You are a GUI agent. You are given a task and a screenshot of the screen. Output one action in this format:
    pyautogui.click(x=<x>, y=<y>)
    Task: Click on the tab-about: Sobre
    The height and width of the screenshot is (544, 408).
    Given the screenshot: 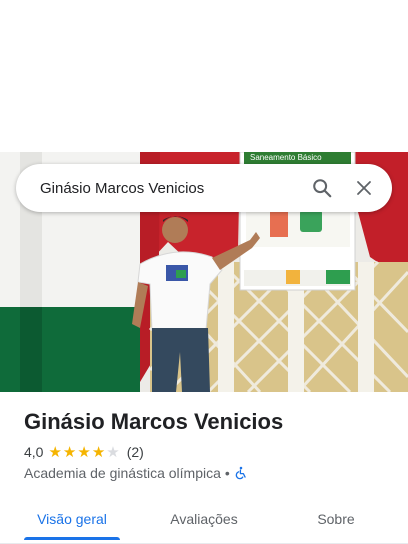 What is the action you would take?
    pyautogui.click(x=336, y=519)
    